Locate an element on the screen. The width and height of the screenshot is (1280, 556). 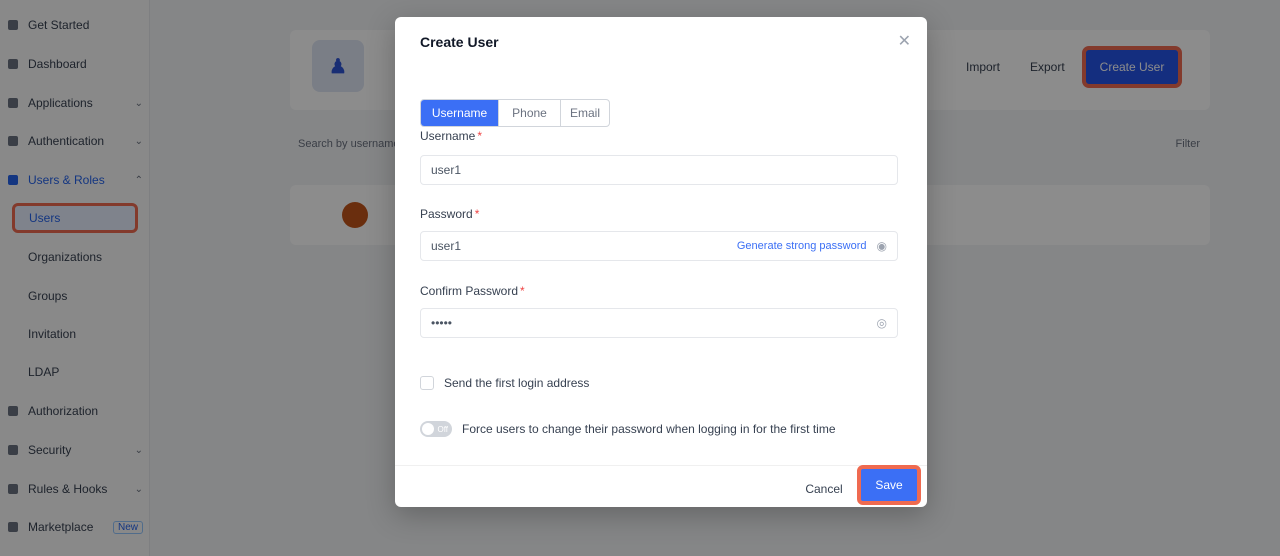
confirm-password-label: Confirm Password * is located at coordinates (472, 291).